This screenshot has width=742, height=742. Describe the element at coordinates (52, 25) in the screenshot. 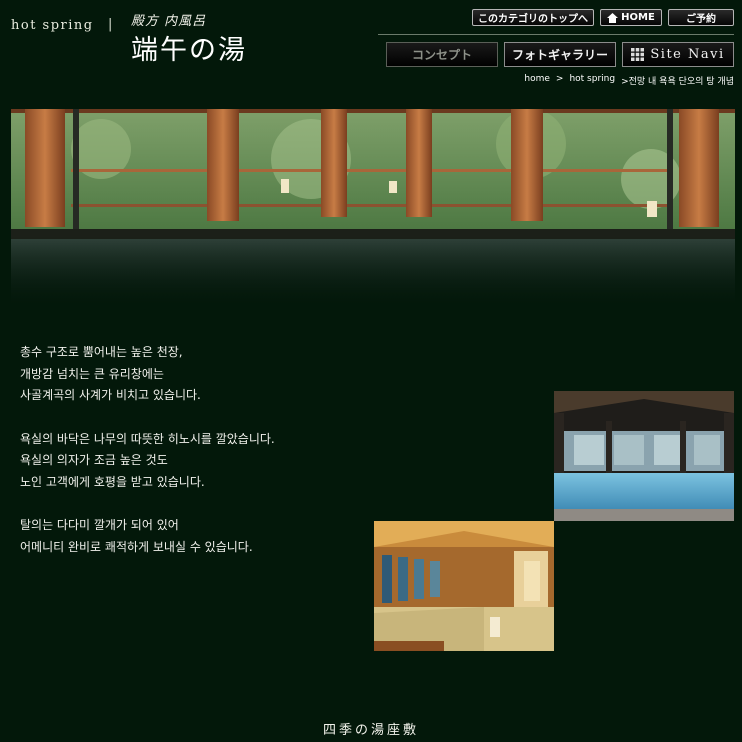

I see `brand-text: hot spring` at that location.